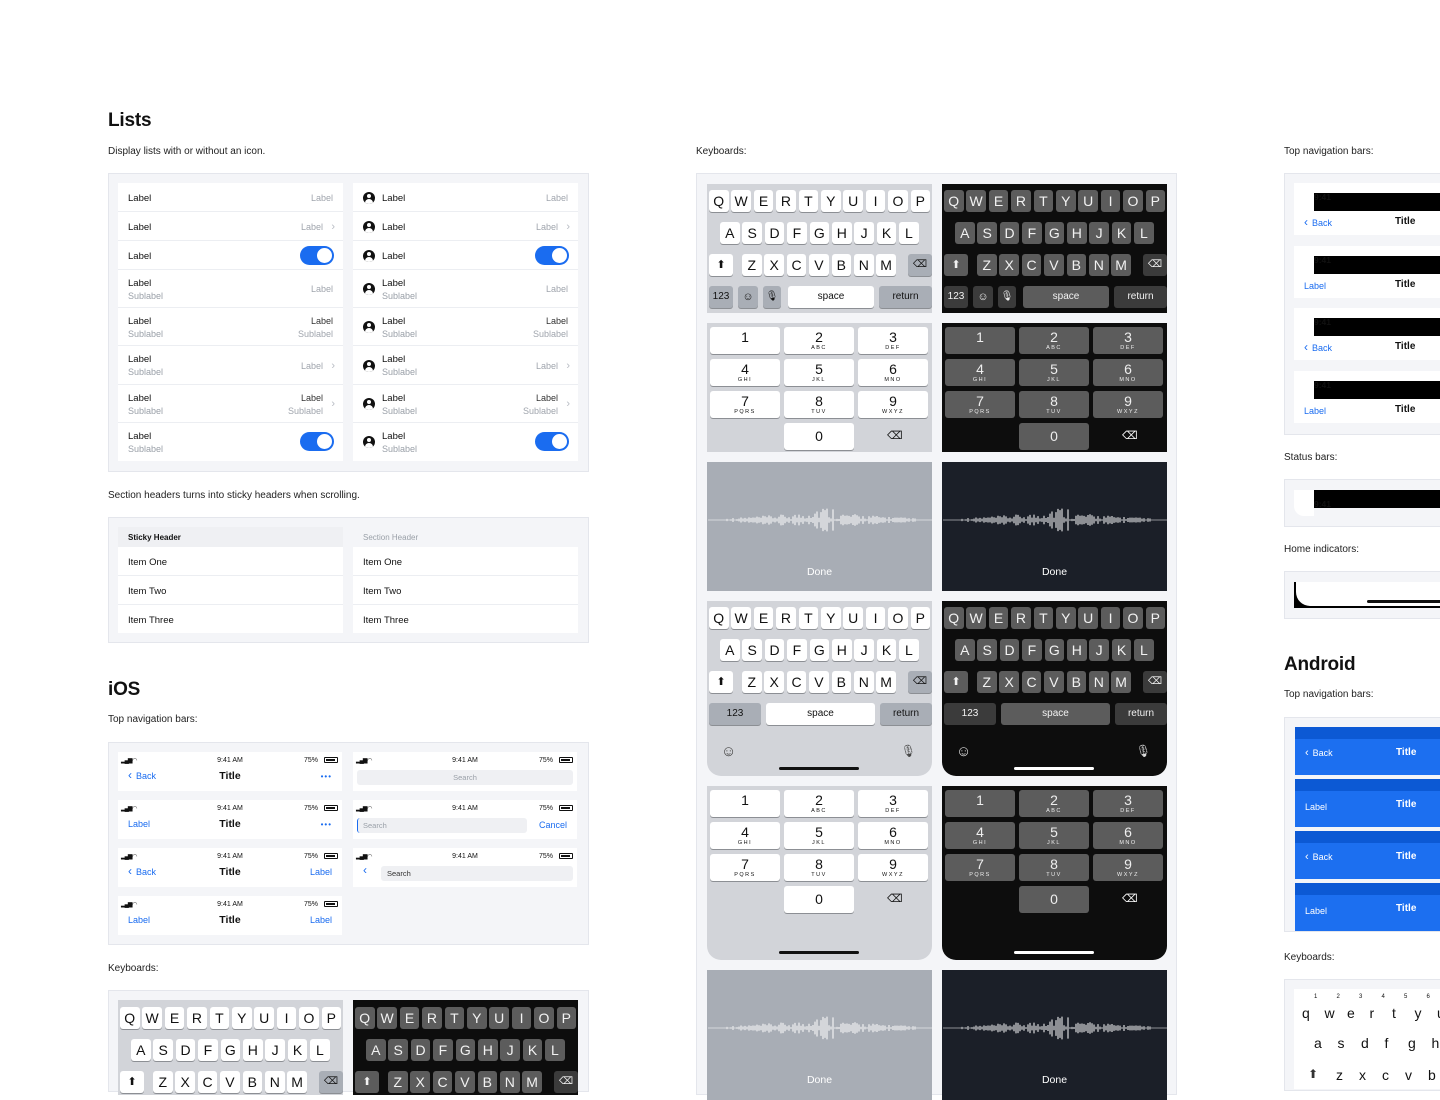  What do you see at coordinates (552, 255) in the screenshot?
I see `toggle-switch` at bounding box center [552, 255].